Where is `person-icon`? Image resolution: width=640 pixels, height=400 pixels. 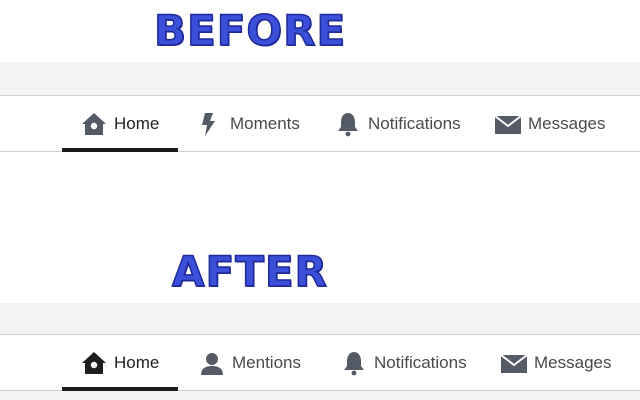 person-icon is located at coordinates (212, 363).